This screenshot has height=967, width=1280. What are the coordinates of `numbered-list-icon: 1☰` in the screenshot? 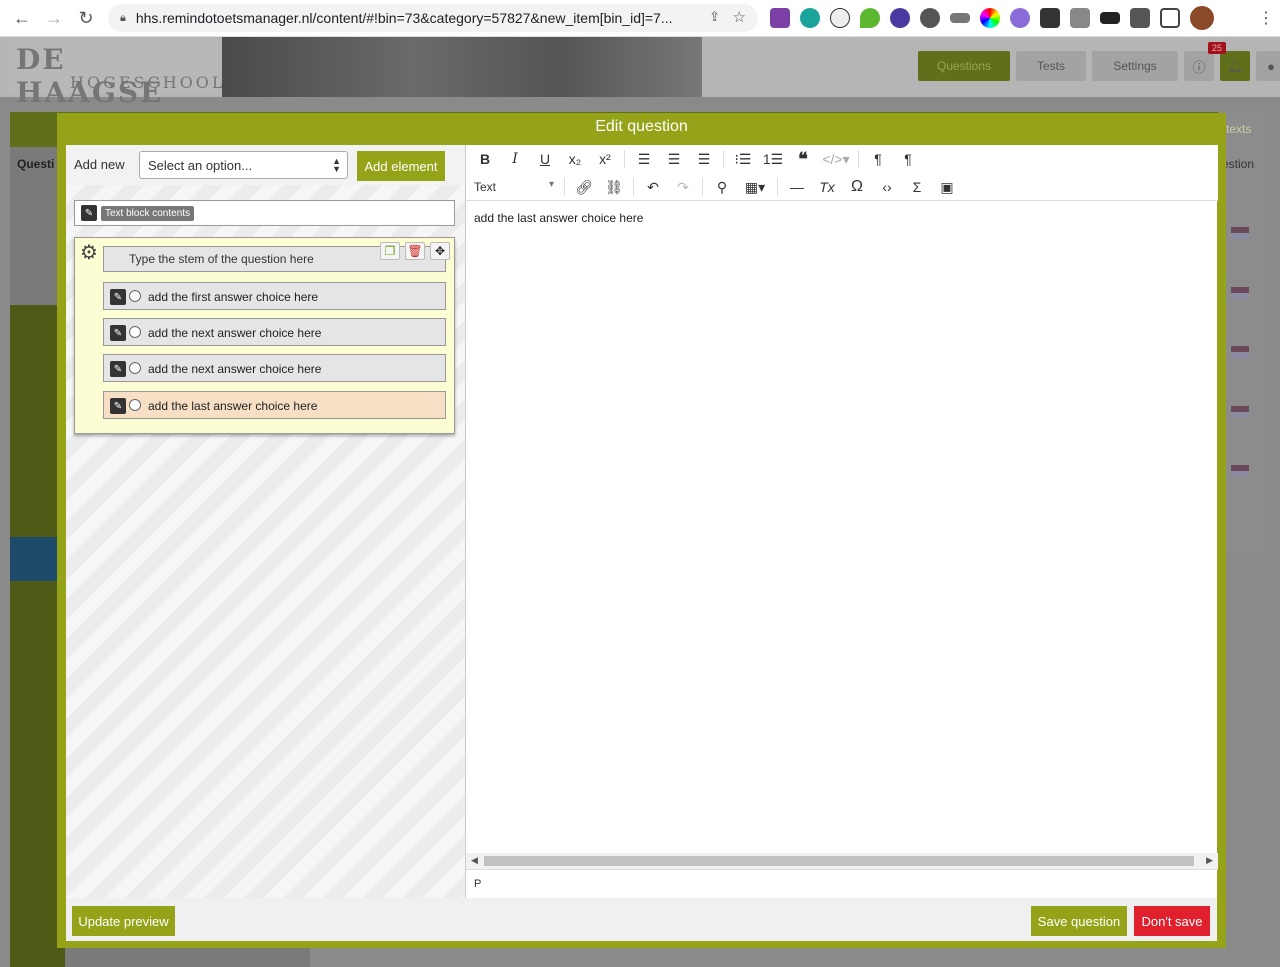 It's located at (773, 159).